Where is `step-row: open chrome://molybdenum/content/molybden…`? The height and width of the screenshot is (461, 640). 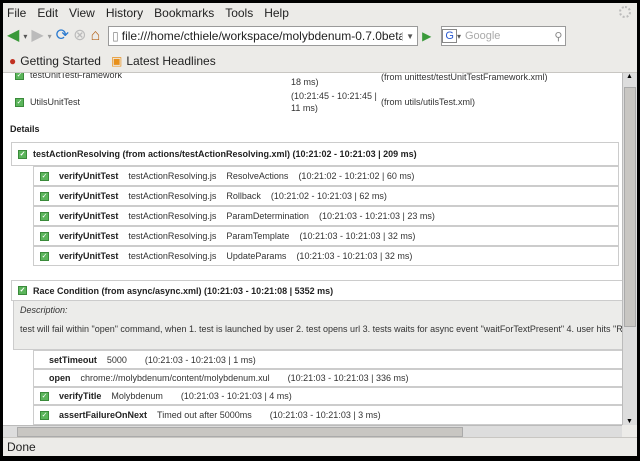
step-row: open chrome://molybdenum/content/molybden… is located at coordinates (327, 378).